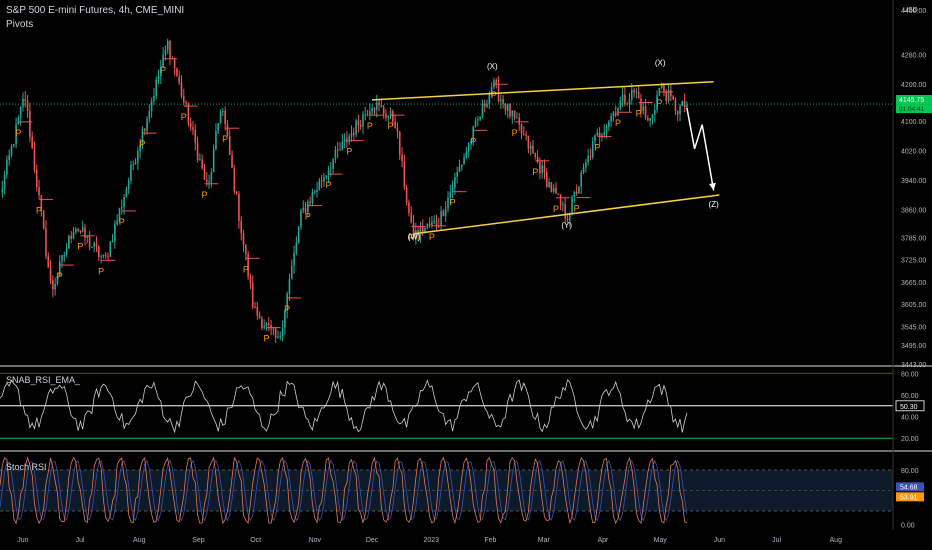  I want to click on price-badge-value: 4145.75, so click(911, 100).